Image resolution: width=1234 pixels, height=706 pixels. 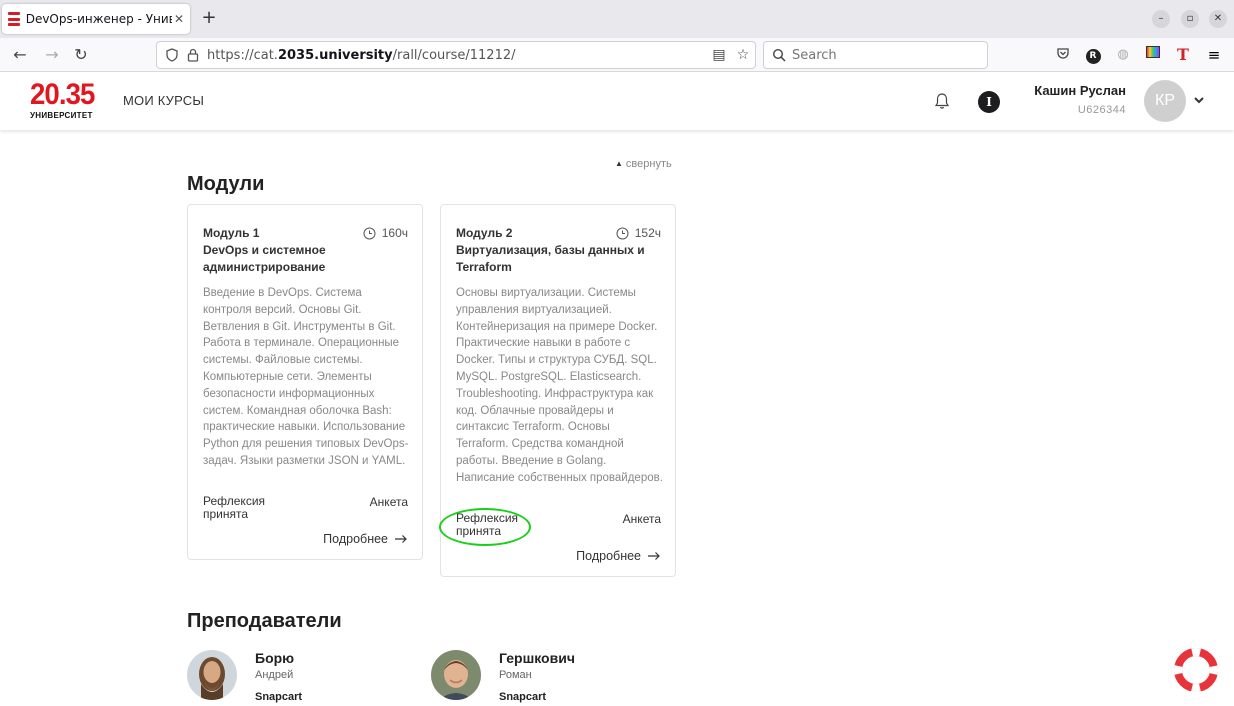 I want to click on search-input, so click(x=882, y=55).